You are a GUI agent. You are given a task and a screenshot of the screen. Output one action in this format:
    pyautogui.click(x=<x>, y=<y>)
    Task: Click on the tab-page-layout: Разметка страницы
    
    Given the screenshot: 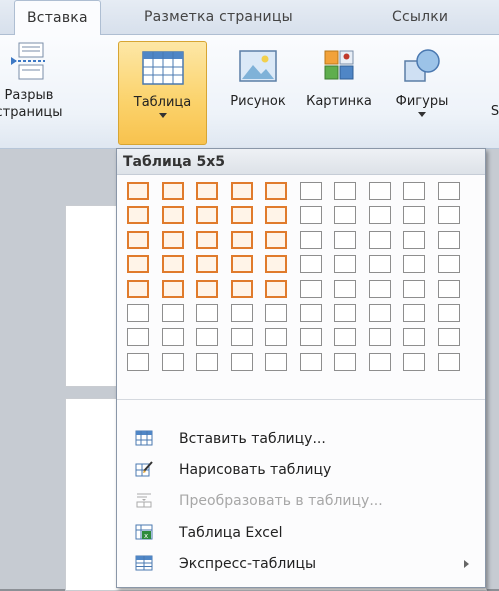 What is the action you would take?
    pyautogui.click(x=218, y=17)
    